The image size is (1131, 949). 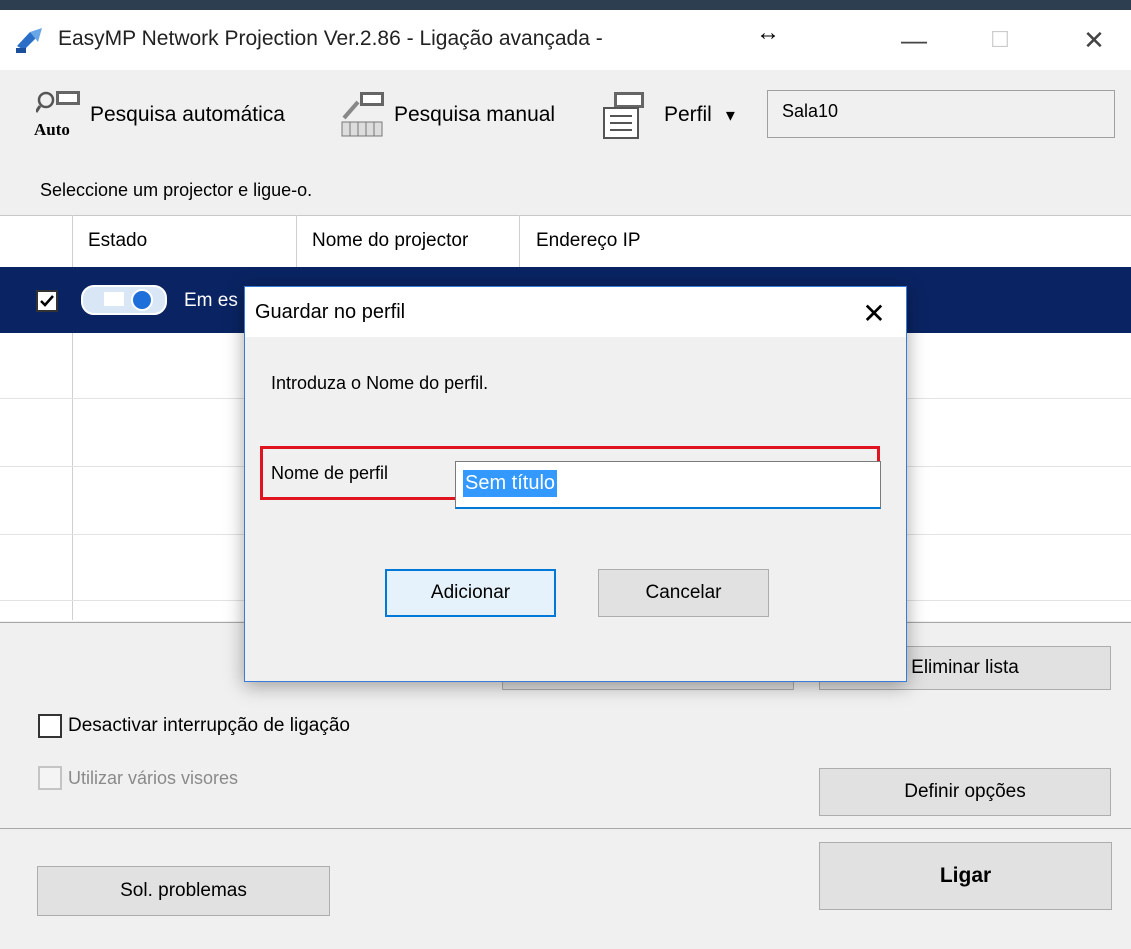 I want to click on set-options-button: Definir opções, so click(x=965, y=792).